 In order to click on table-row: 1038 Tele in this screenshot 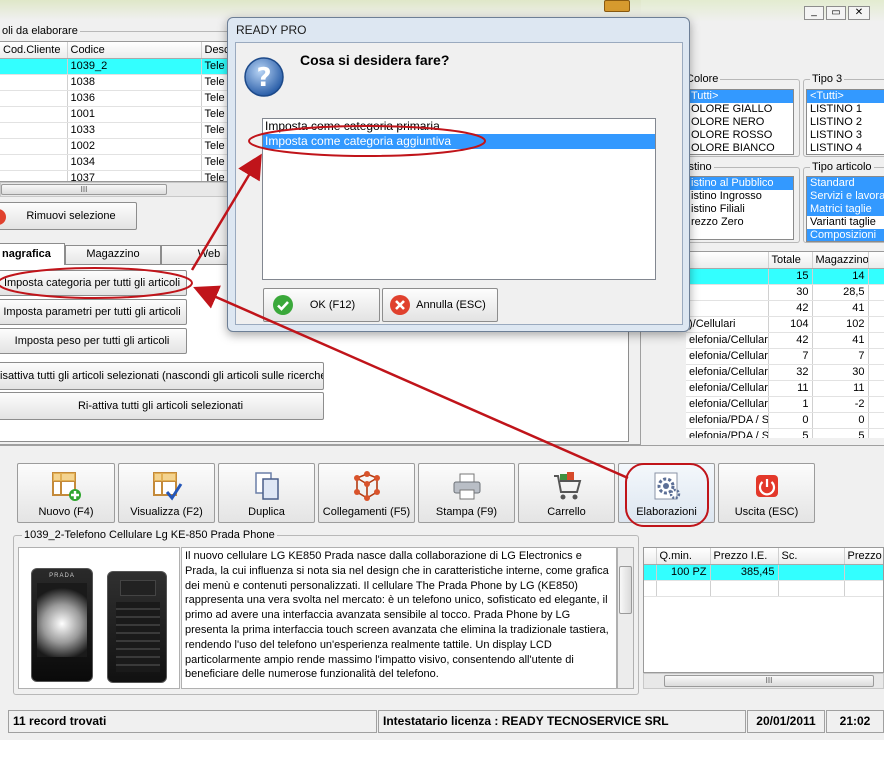, I will do `click(113, 82)`.